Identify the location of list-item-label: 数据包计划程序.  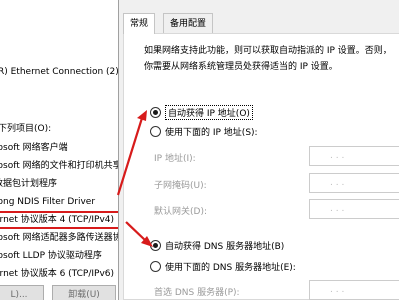
(29, 184).